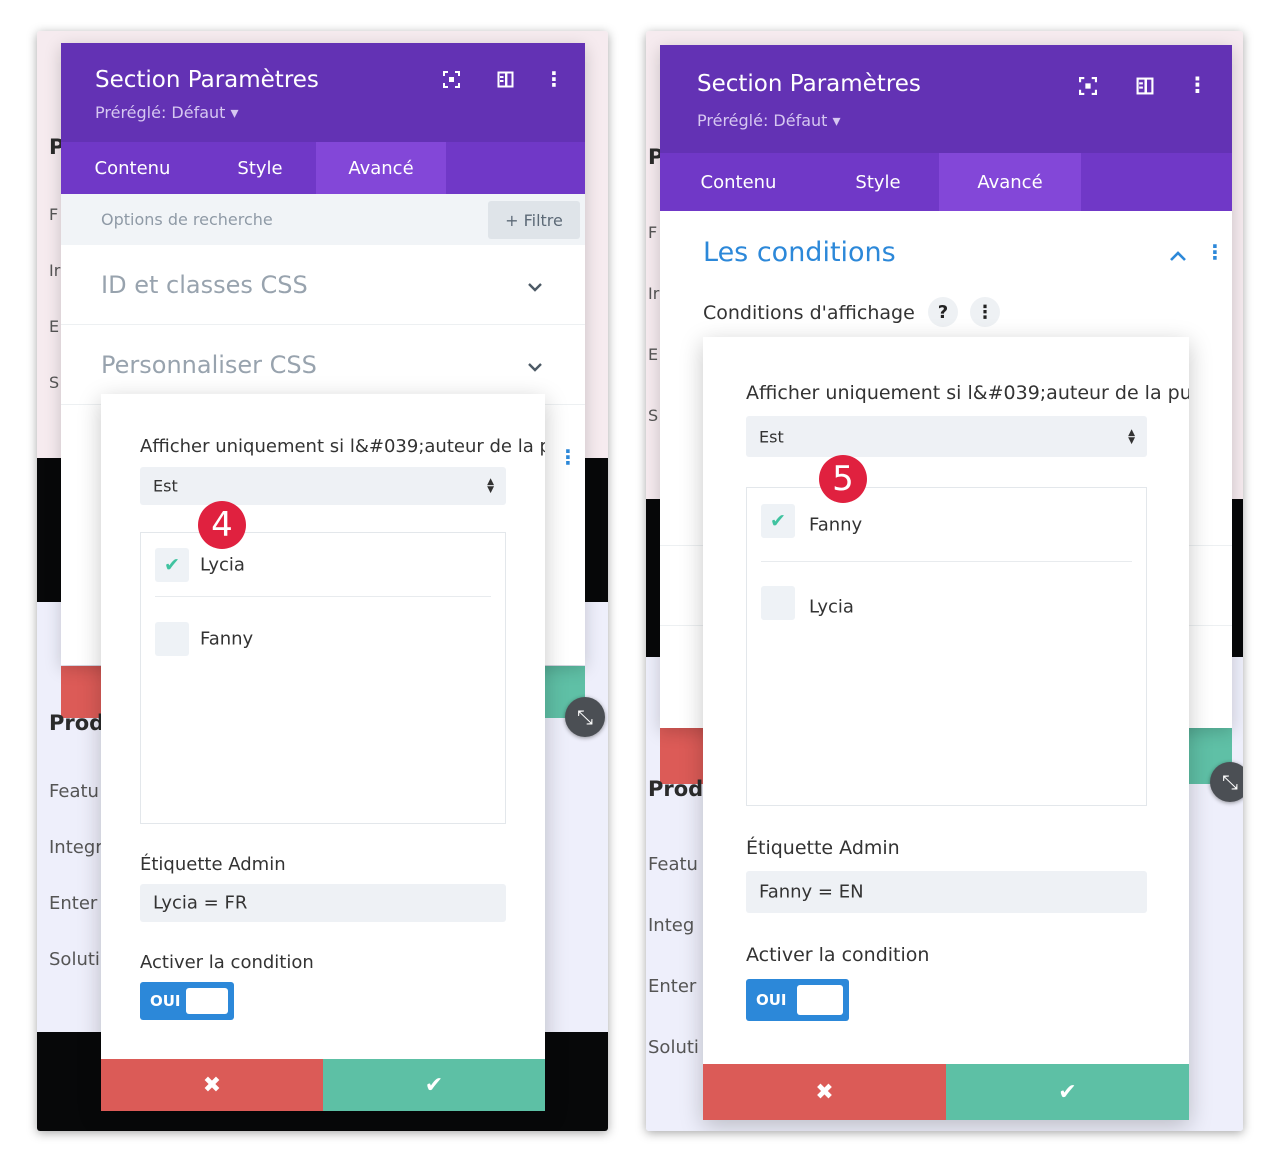  Describe the element at coordinates (799, 252) in the screenshot. I see `conditions-toggle-title: Les conditions` at that location.